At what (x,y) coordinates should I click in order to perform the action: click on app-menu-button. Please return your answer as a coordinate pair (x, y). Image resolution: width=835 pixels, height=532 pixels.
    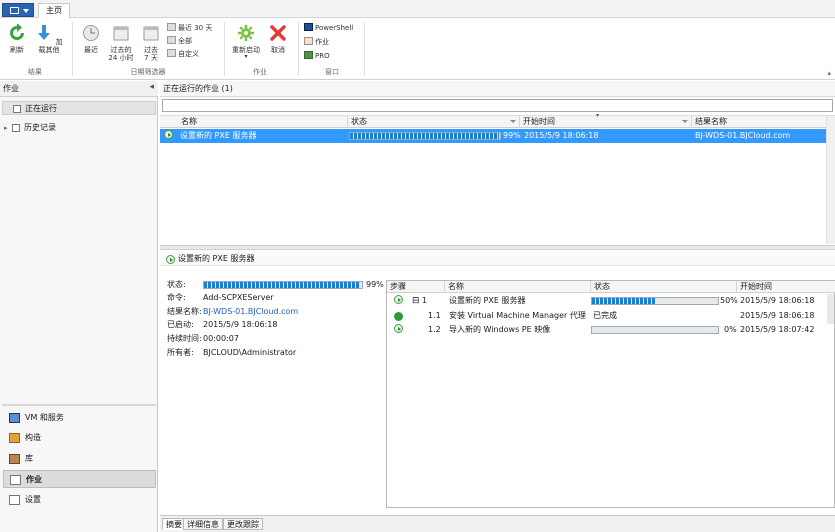
    Looking at the image, I should click on (18, 10).